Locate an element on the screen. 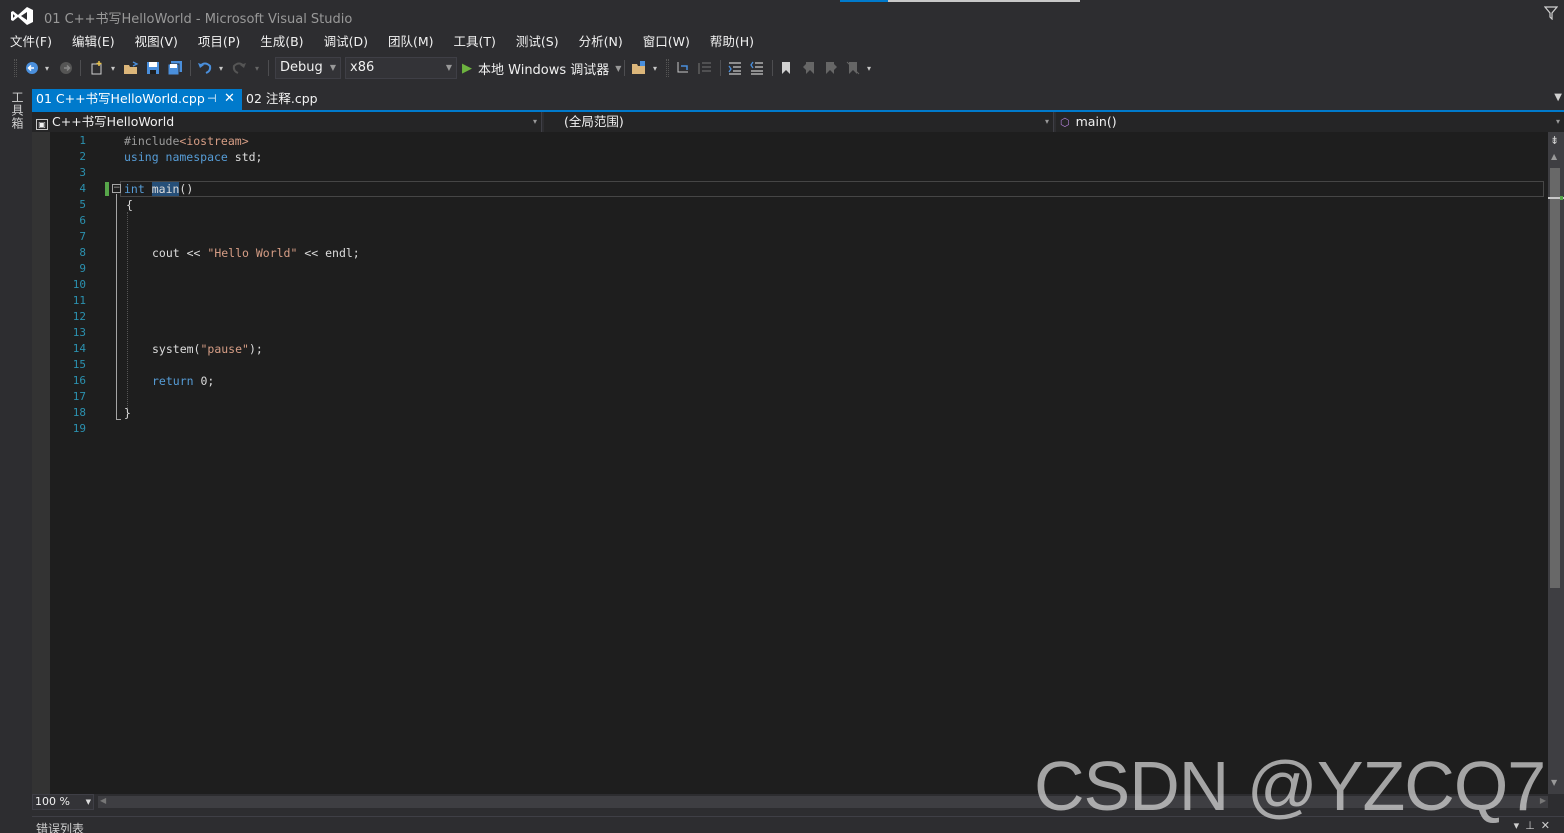  step-into-icon is located at coordinates (683, 68).